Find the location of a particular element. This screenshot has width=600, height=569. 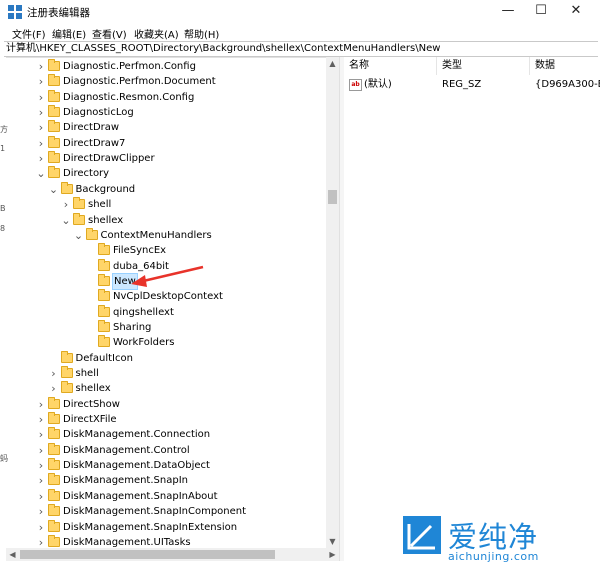

tree-item: › DiskManagement.DataObject is located at coordinates (166, 465).